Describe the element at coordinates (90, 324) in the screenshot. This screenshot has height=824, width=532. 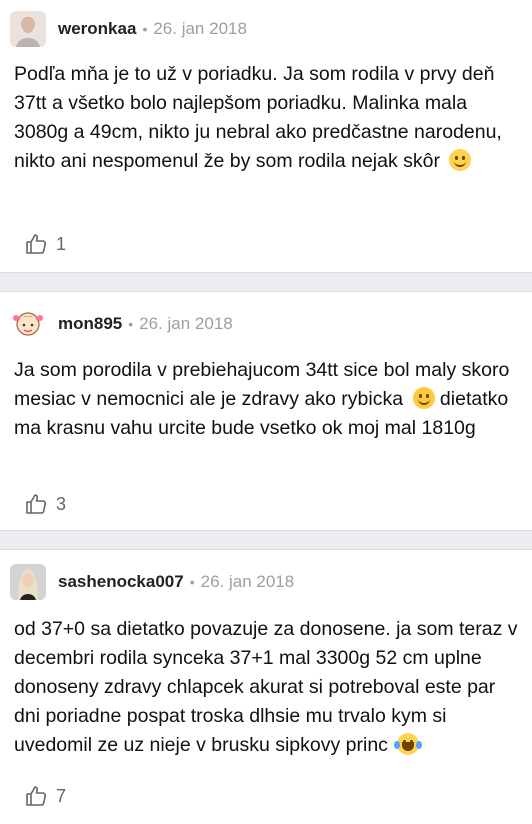
I see `username: mon895` at that location.